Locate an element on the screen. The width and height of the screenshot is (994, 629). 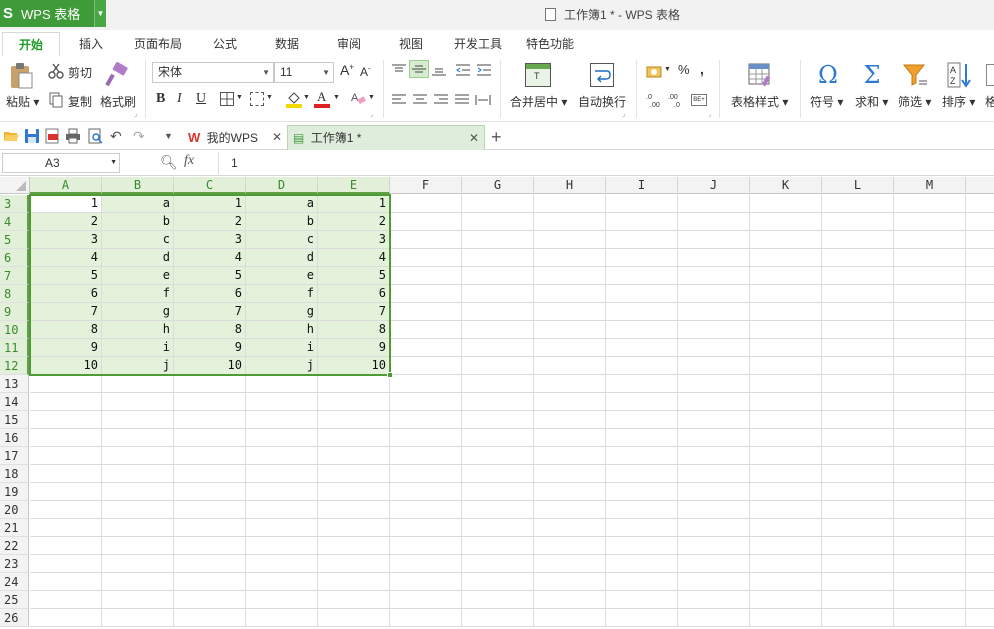
font-name-select: 宋体 ▼ is located at coordinates (213, 72).